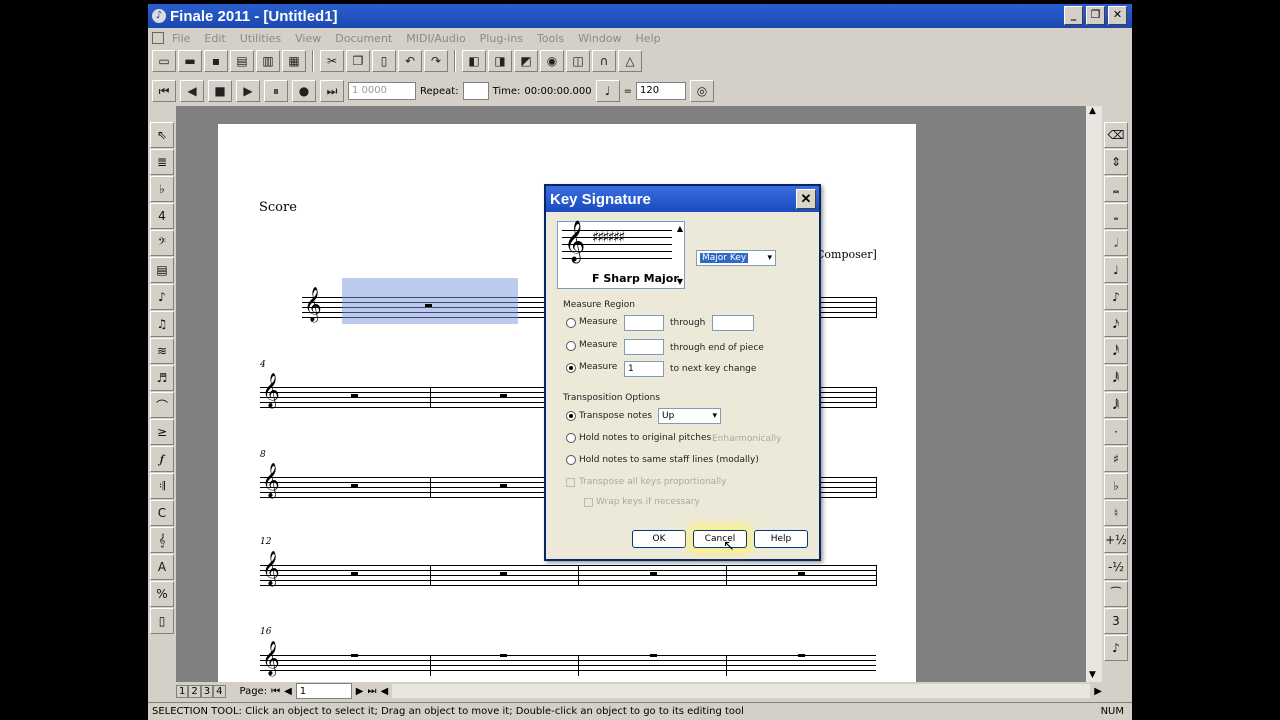 This screenshot has width=1280, height=720. I want to click on print-icon: ▤, so click(242, 61).